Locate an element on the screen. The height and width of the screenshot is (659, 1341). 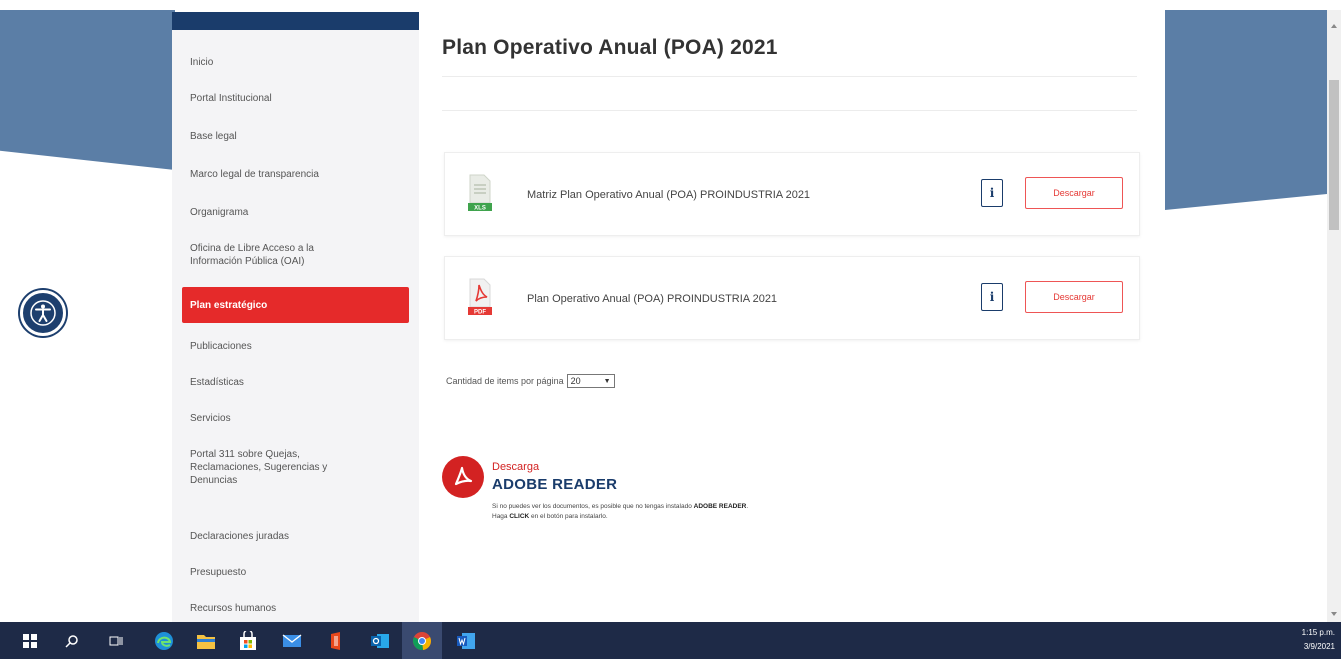
scroll-down-arrow-icon is located at coordinates (1334, 614).